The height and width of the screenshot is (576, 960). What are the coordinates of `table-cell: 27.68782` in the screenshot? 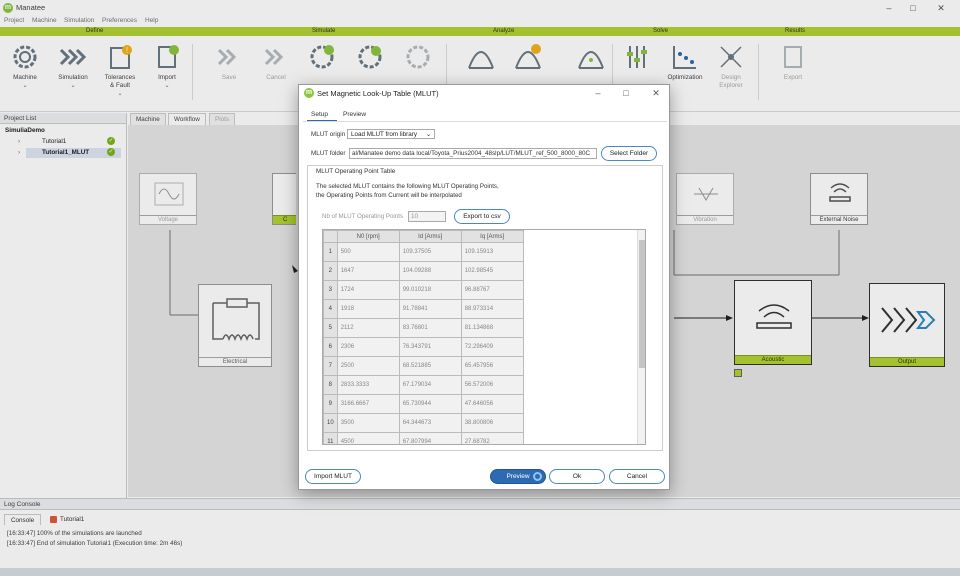 It's located at (492, 438).